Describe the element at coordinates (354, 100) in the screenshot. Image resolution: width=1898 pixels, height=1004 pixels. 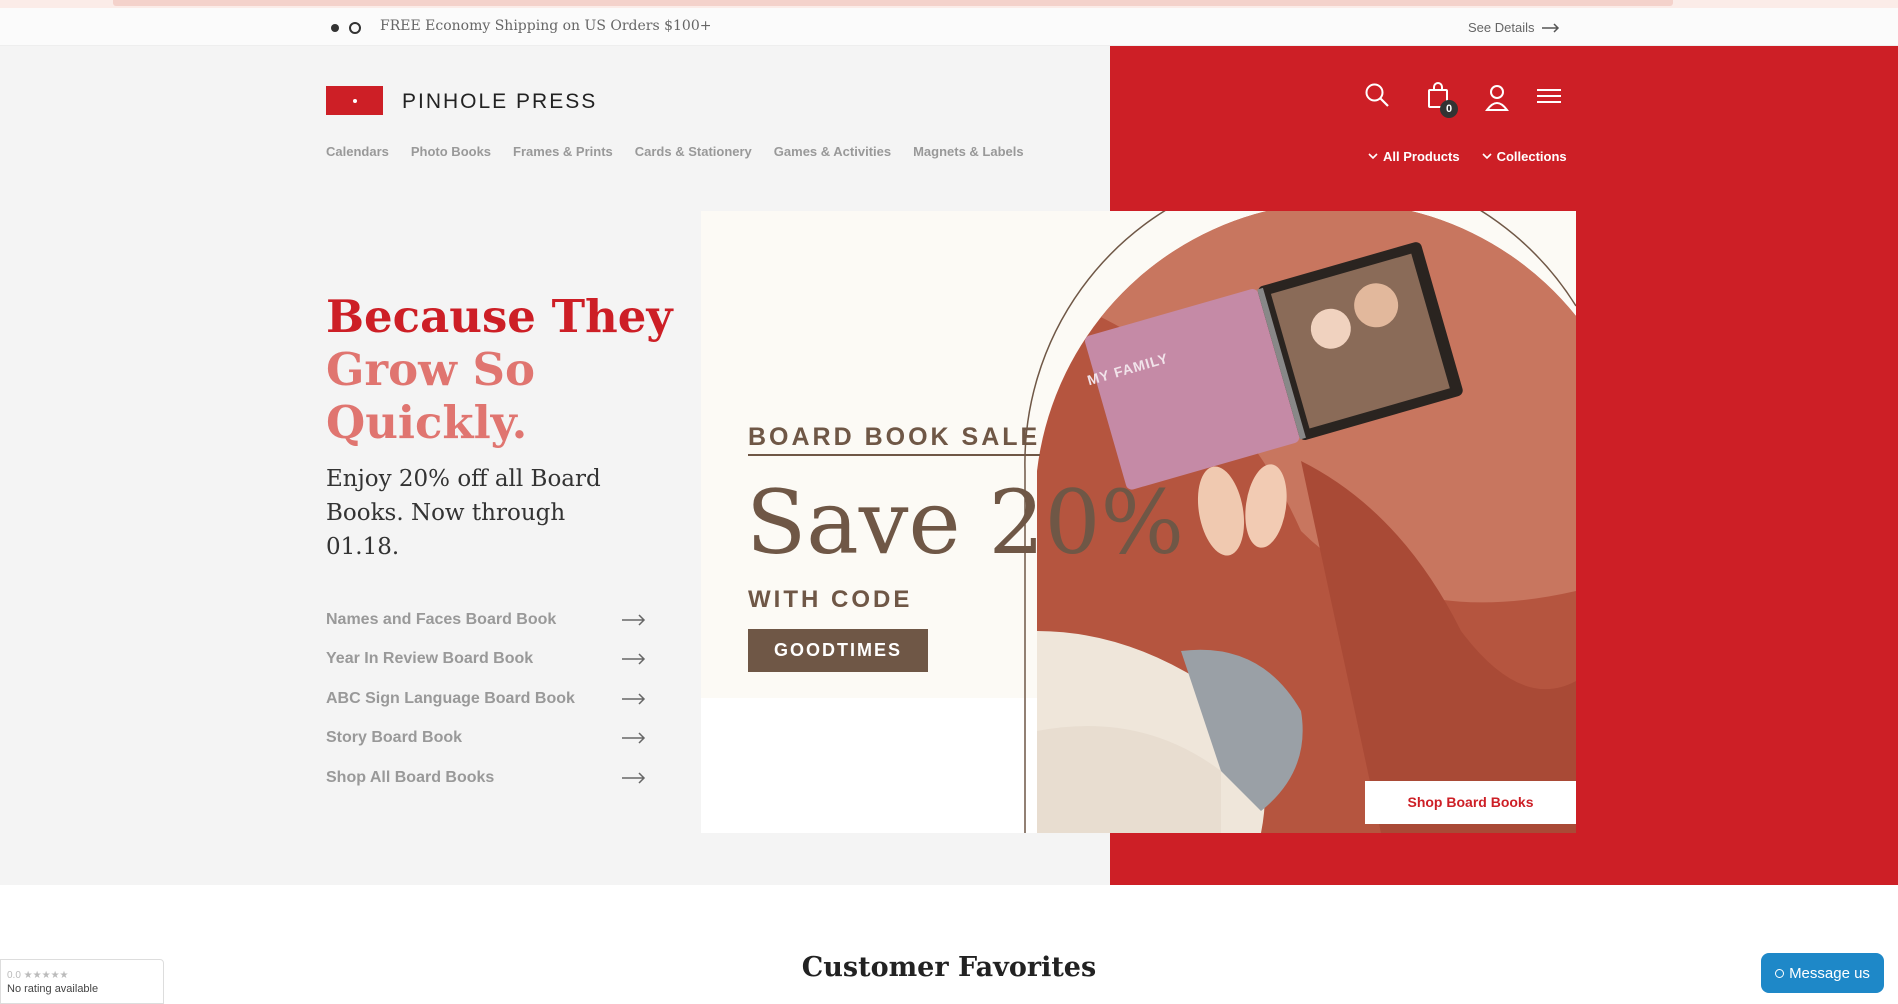
I see `logo-icon` at that location.